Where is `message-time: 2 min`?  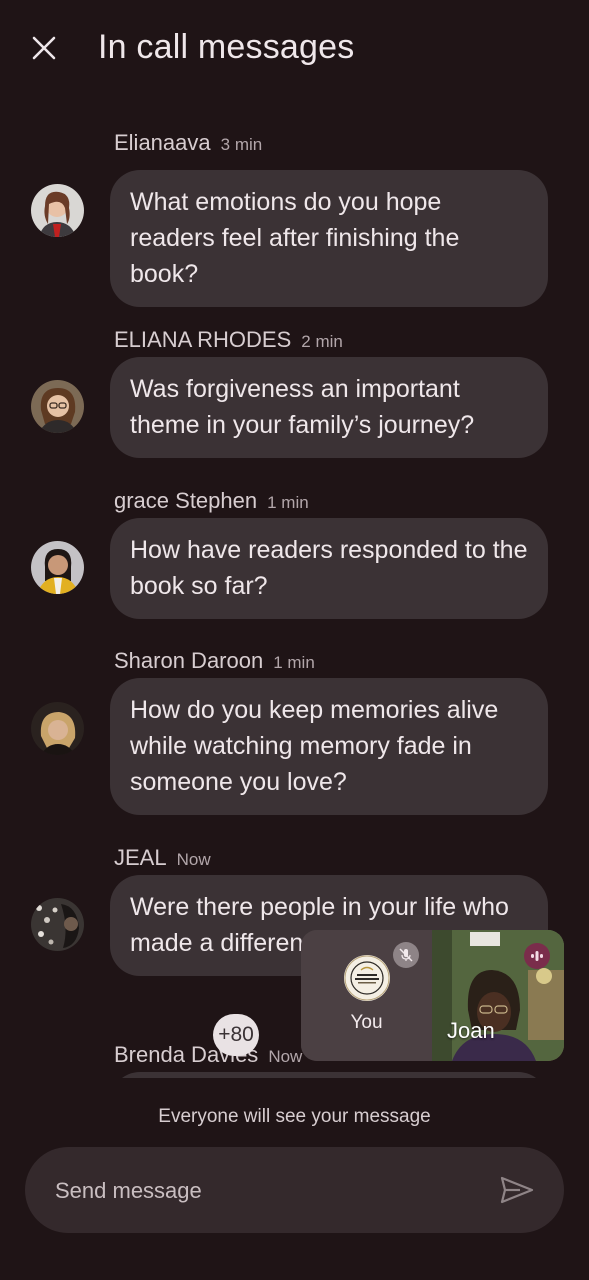
message-time: 2 min is located at coordinates (322, 341).